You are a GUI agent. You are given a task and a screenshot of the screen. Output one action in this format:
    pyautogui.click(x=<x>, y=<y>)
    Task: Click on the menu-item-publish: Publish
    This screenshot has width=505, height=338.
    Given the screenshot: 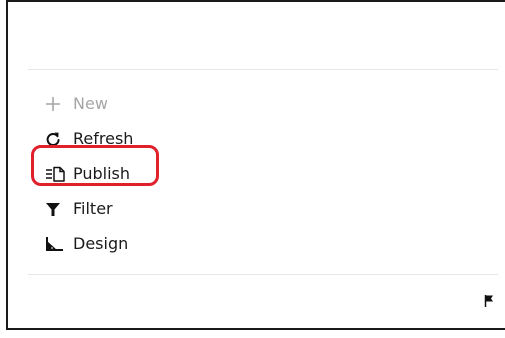 What is the action you would take?
    pyautogui.click(x=145, y=173)
    